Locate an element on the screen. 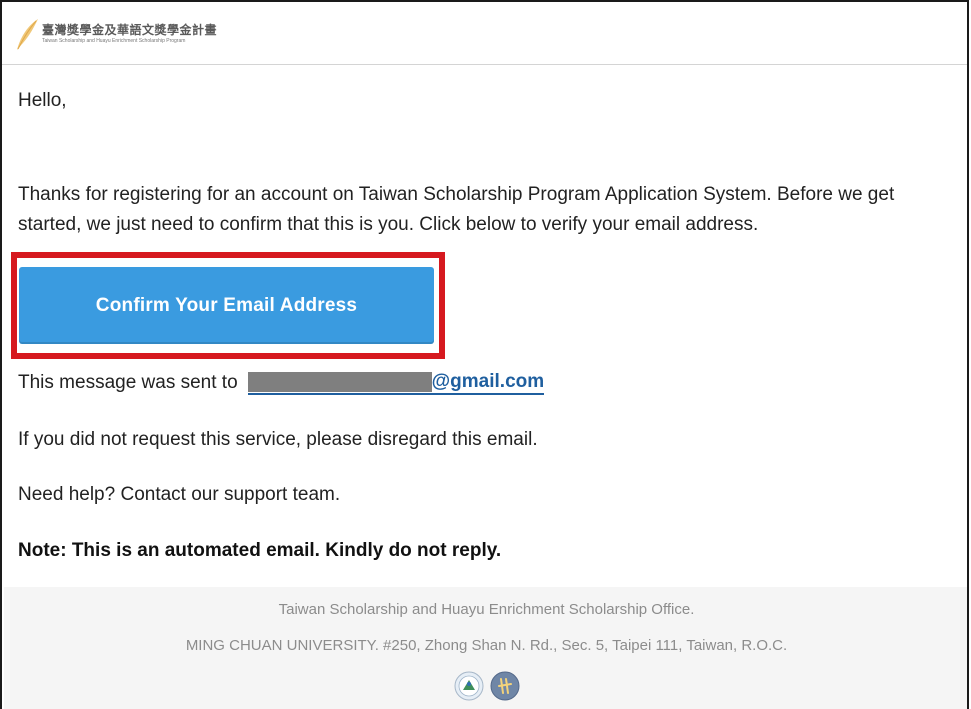 This screenshot has height=709, width=971. recipient-email-link: @gmail.com is located at coordinates (396, 383).